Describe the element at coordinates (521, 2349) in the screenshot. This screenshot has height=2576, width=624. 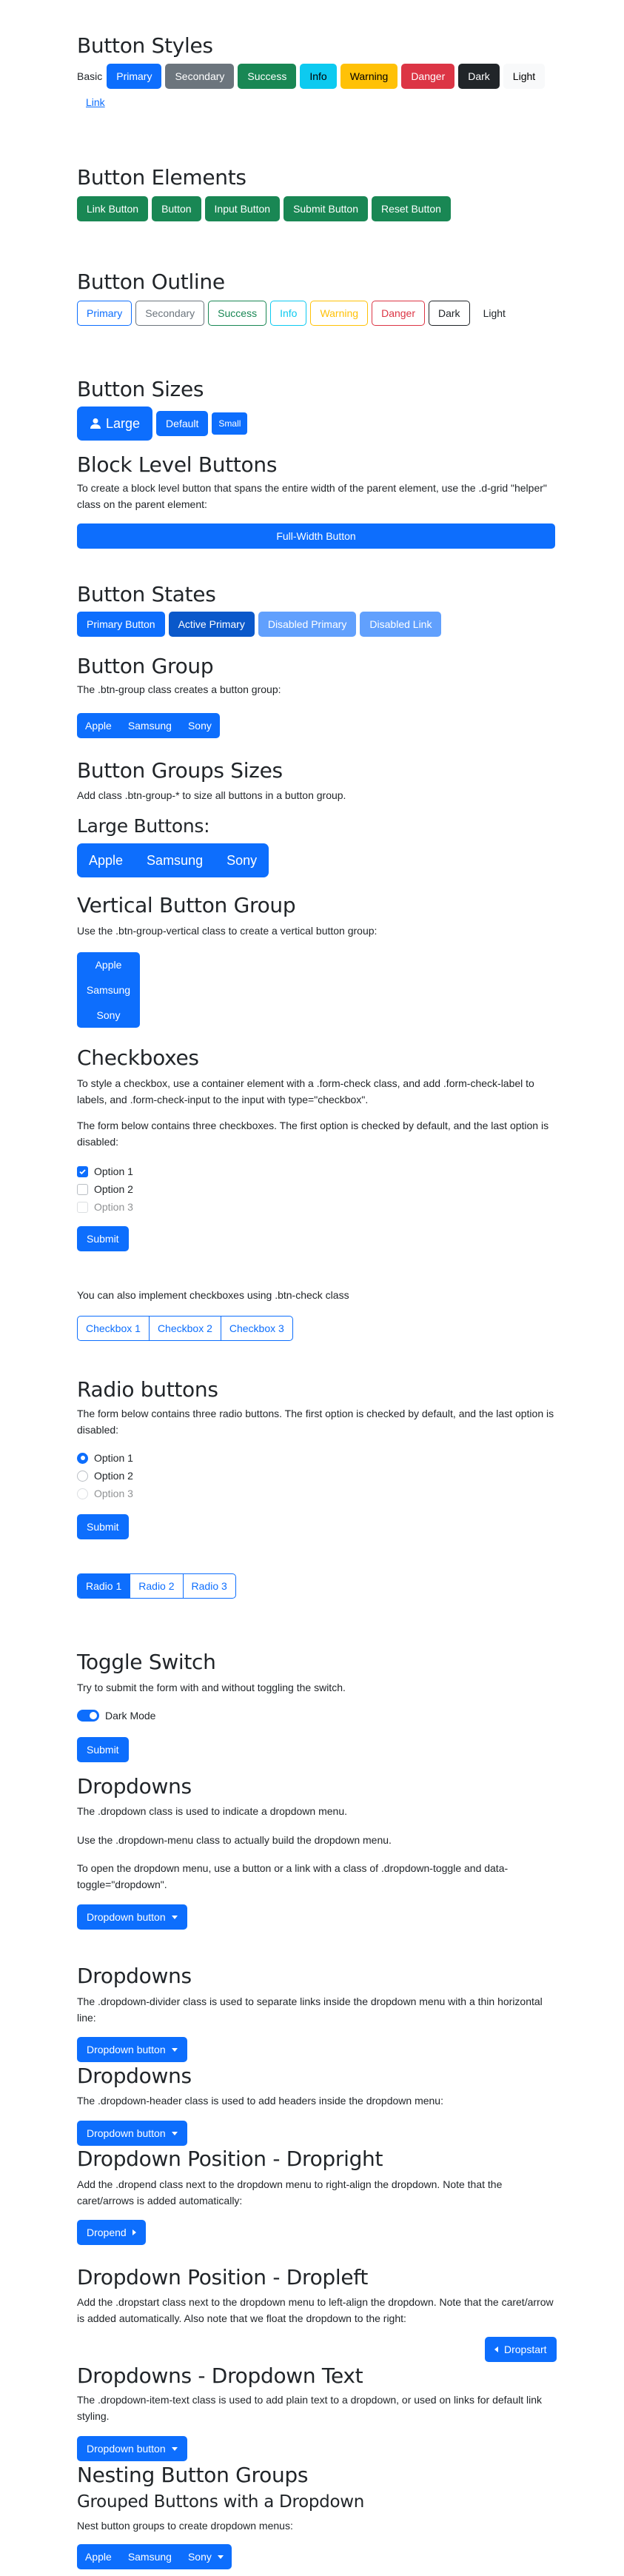
I see `dropstart-button: Dropstart` at that location.